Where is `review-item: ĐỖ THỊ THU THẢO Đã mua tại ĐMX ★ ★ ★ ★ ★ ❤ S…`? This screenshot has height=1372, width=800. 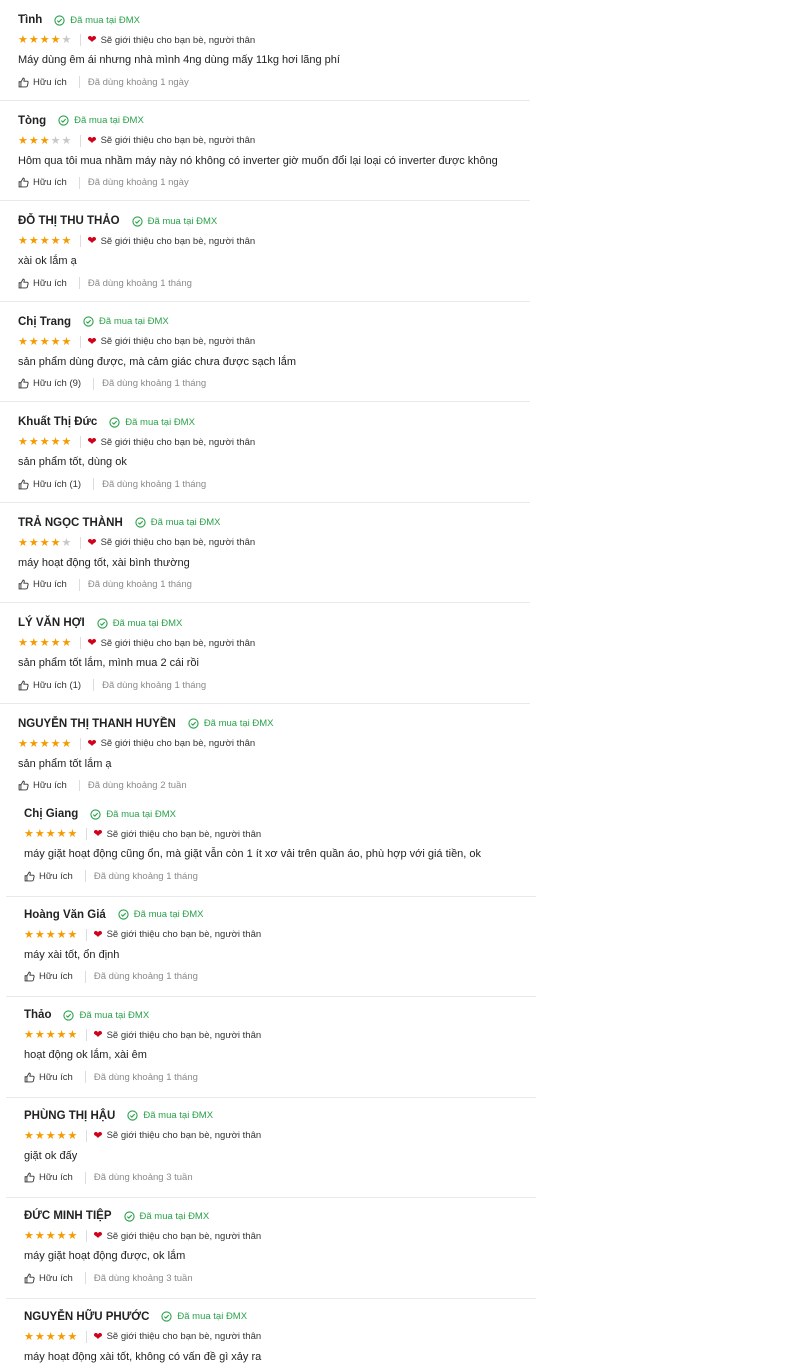
review-item: ĐỖ THỊ THU THẢO Đã mua tại ĐMX ★ ★ ★ ★ ★ ❤ S… is located at coordinates (265, 251).